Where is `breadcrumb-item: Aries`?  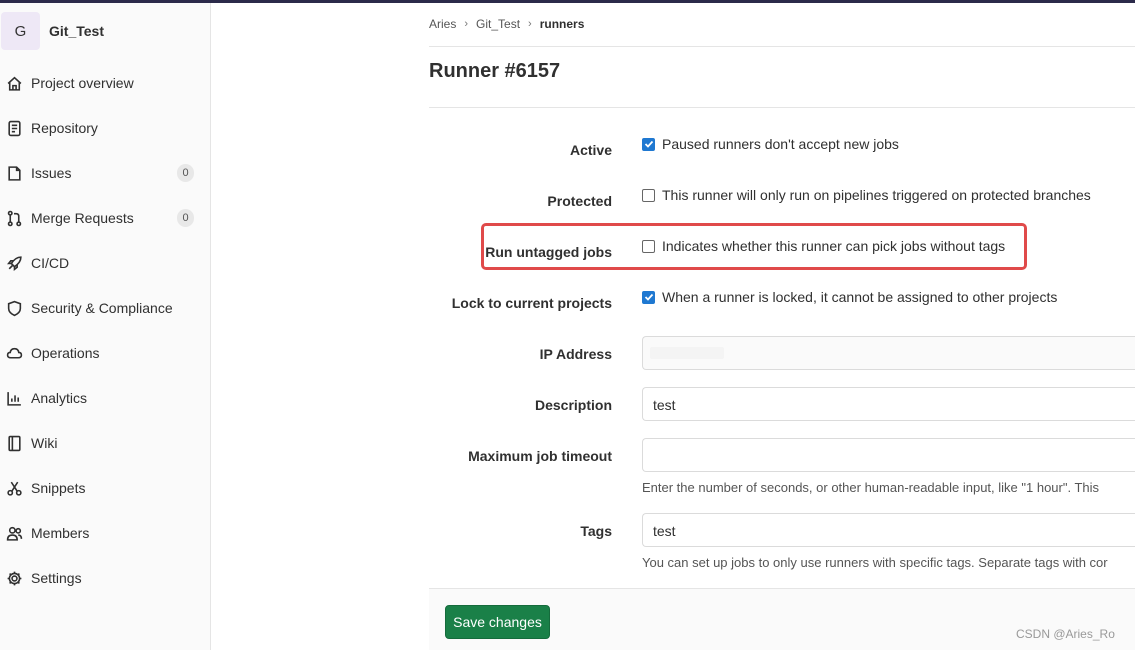 breadcrumb-item: Aries is located at coordinates (442, 24).